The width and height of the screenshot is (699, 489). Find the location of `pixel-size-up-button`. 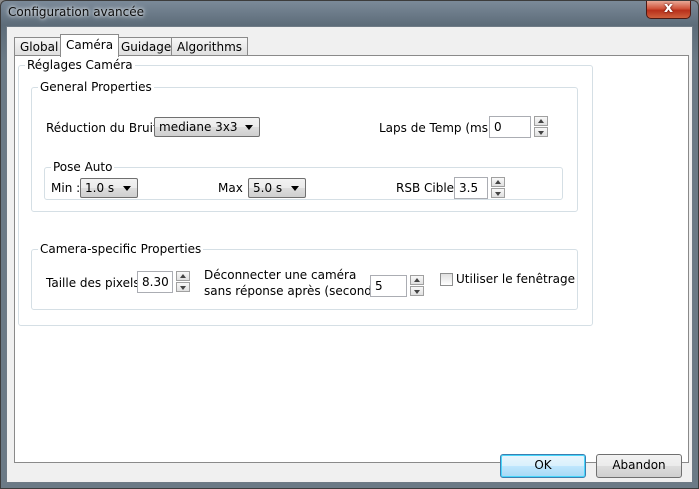

pixel-size-up-button is located at coordinates (183, 276).